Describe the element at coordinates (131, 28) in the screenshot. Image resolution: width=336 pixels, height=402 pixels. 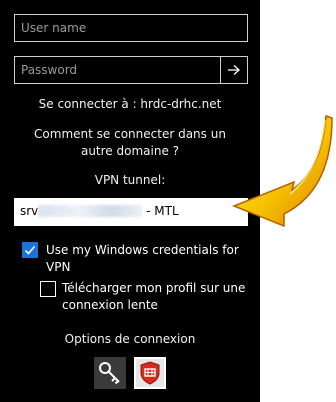
I see `username-field: User name` at that location.